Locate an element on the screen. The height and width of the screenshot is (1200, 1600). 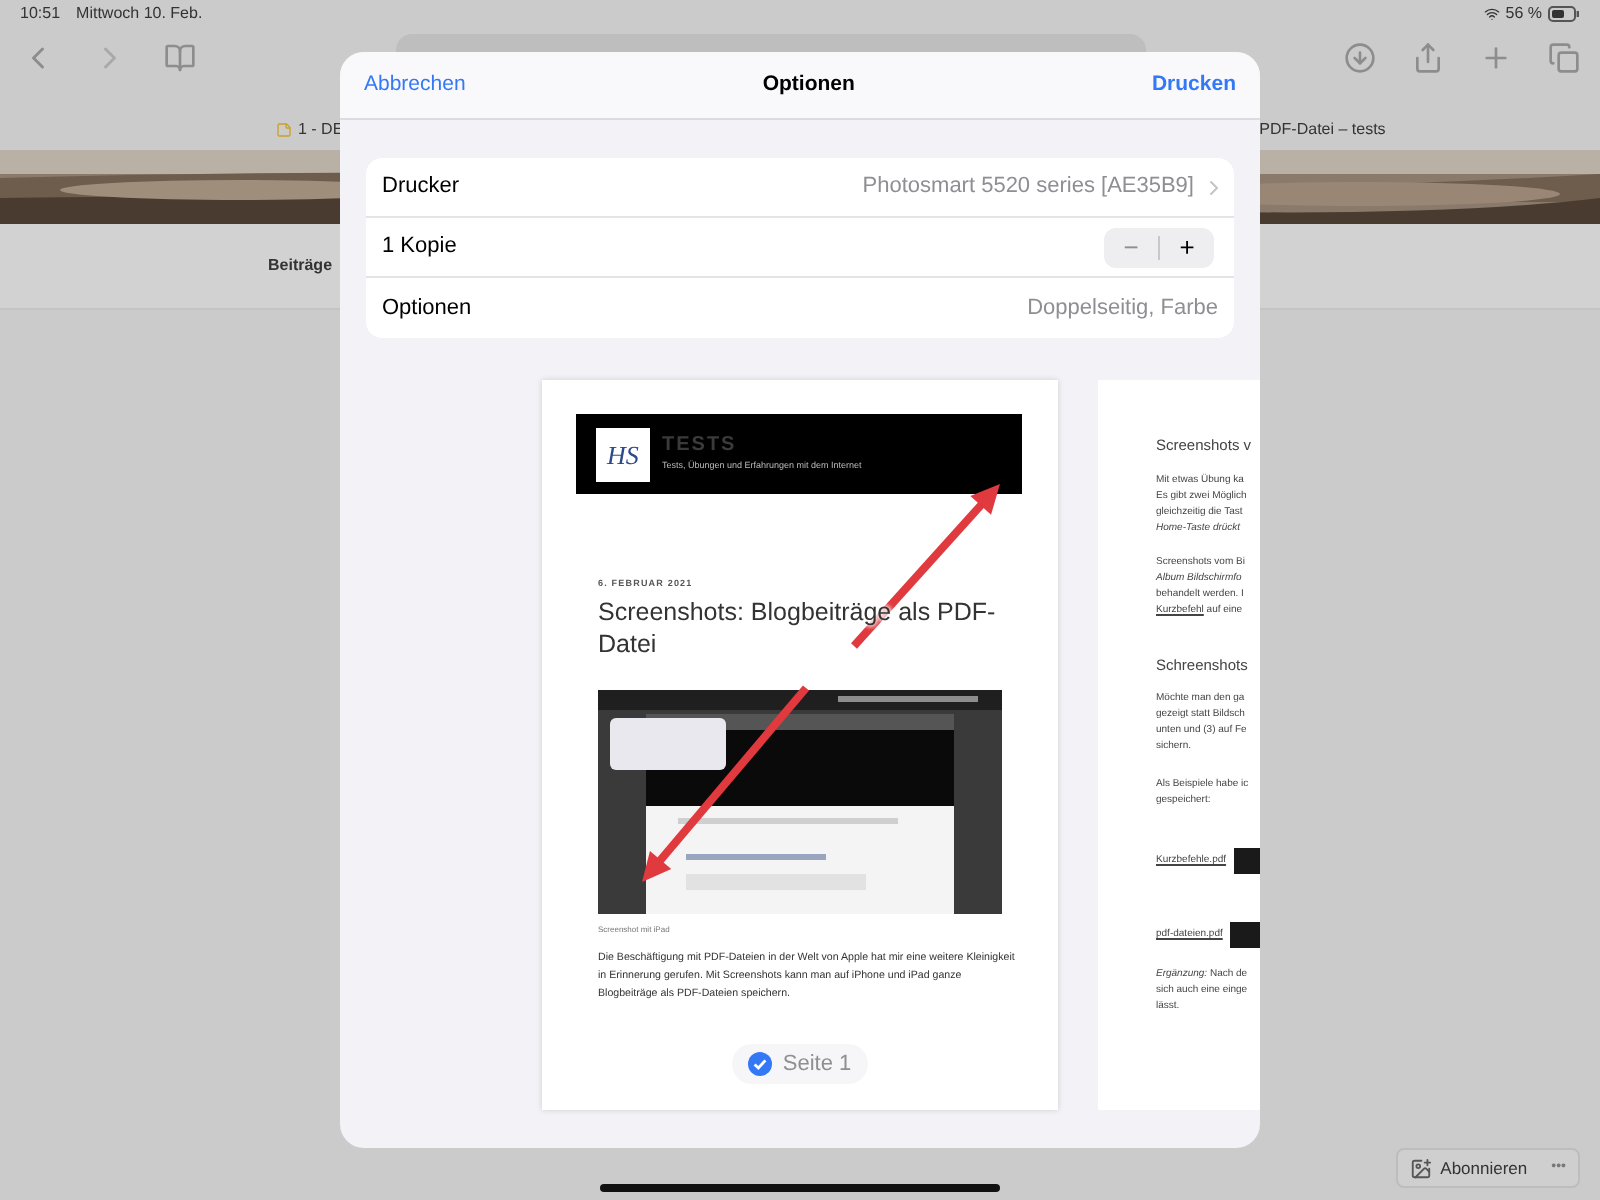
row-value: Doppelseitig, Farbe is located at coordinates (1122, 308).